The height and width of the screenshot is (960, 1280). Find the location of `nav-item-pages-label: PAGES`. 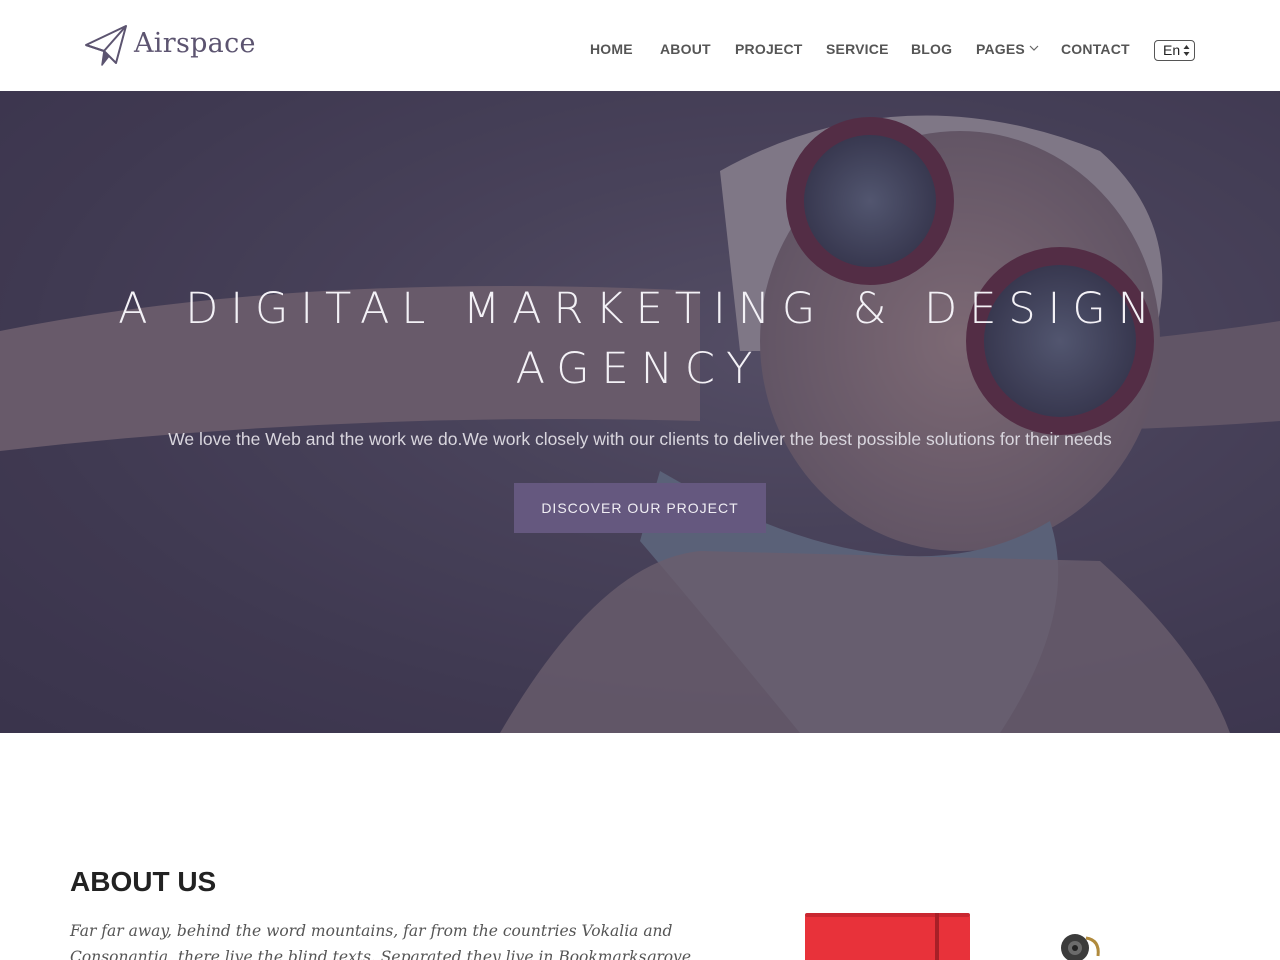

nav-item-pages-label: PAGES is located at coordinates (1000, 49).